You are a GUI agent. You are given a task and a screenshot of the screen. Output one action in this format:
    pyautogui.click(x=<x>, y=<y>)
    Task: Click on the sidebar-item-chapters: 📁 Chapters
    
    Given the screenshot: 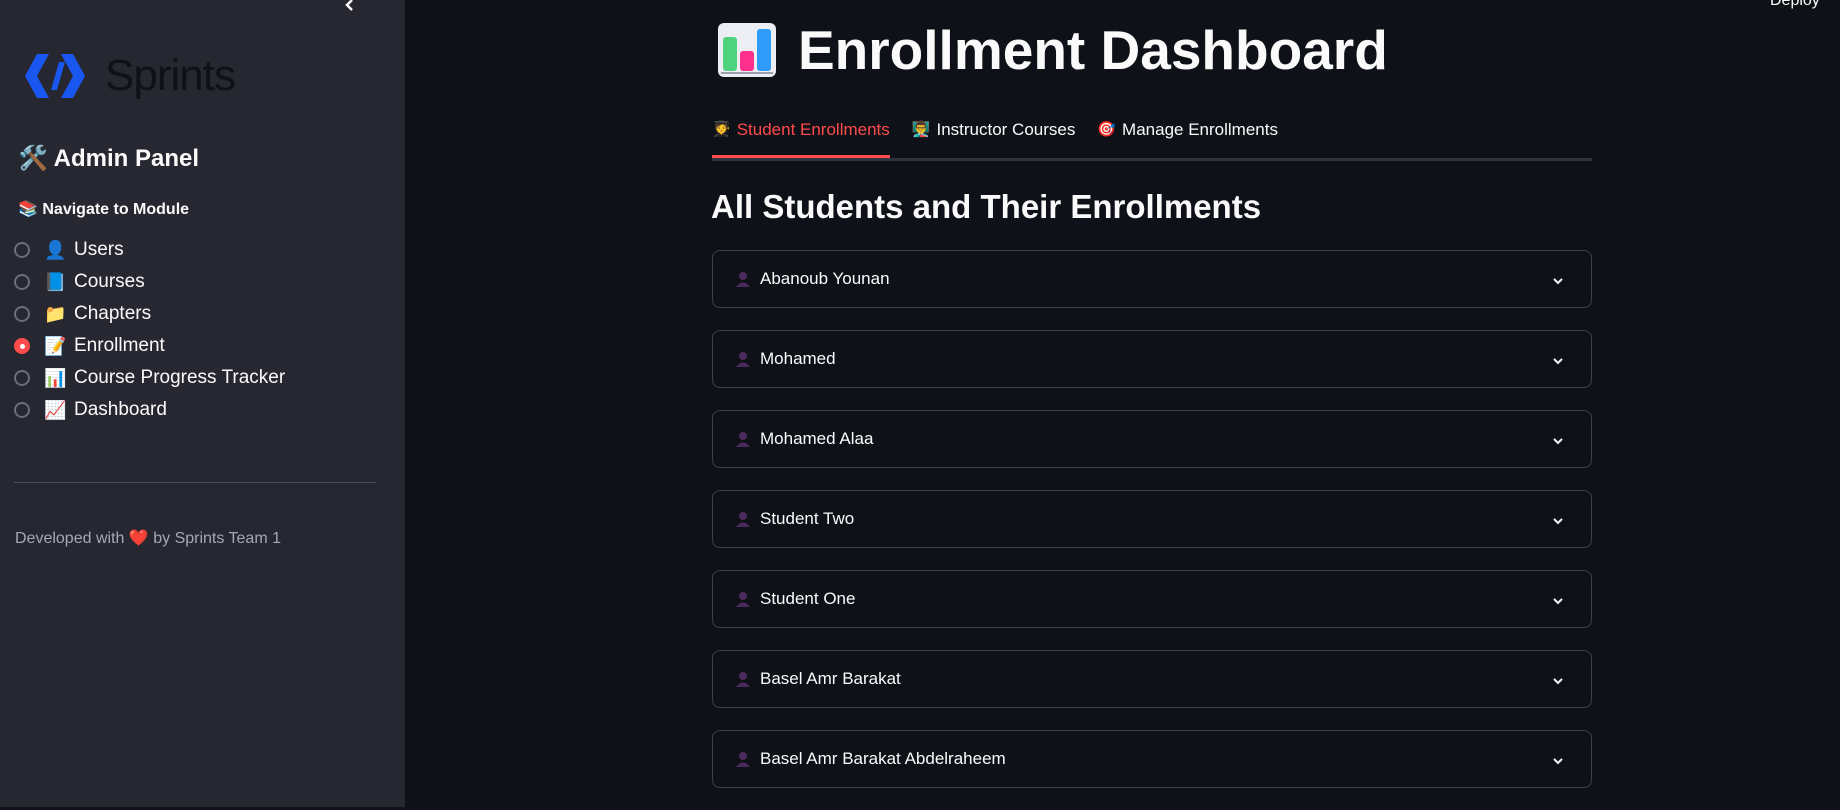 What is the action you would take?
    pyautogui.click(x=149, y=314)
    